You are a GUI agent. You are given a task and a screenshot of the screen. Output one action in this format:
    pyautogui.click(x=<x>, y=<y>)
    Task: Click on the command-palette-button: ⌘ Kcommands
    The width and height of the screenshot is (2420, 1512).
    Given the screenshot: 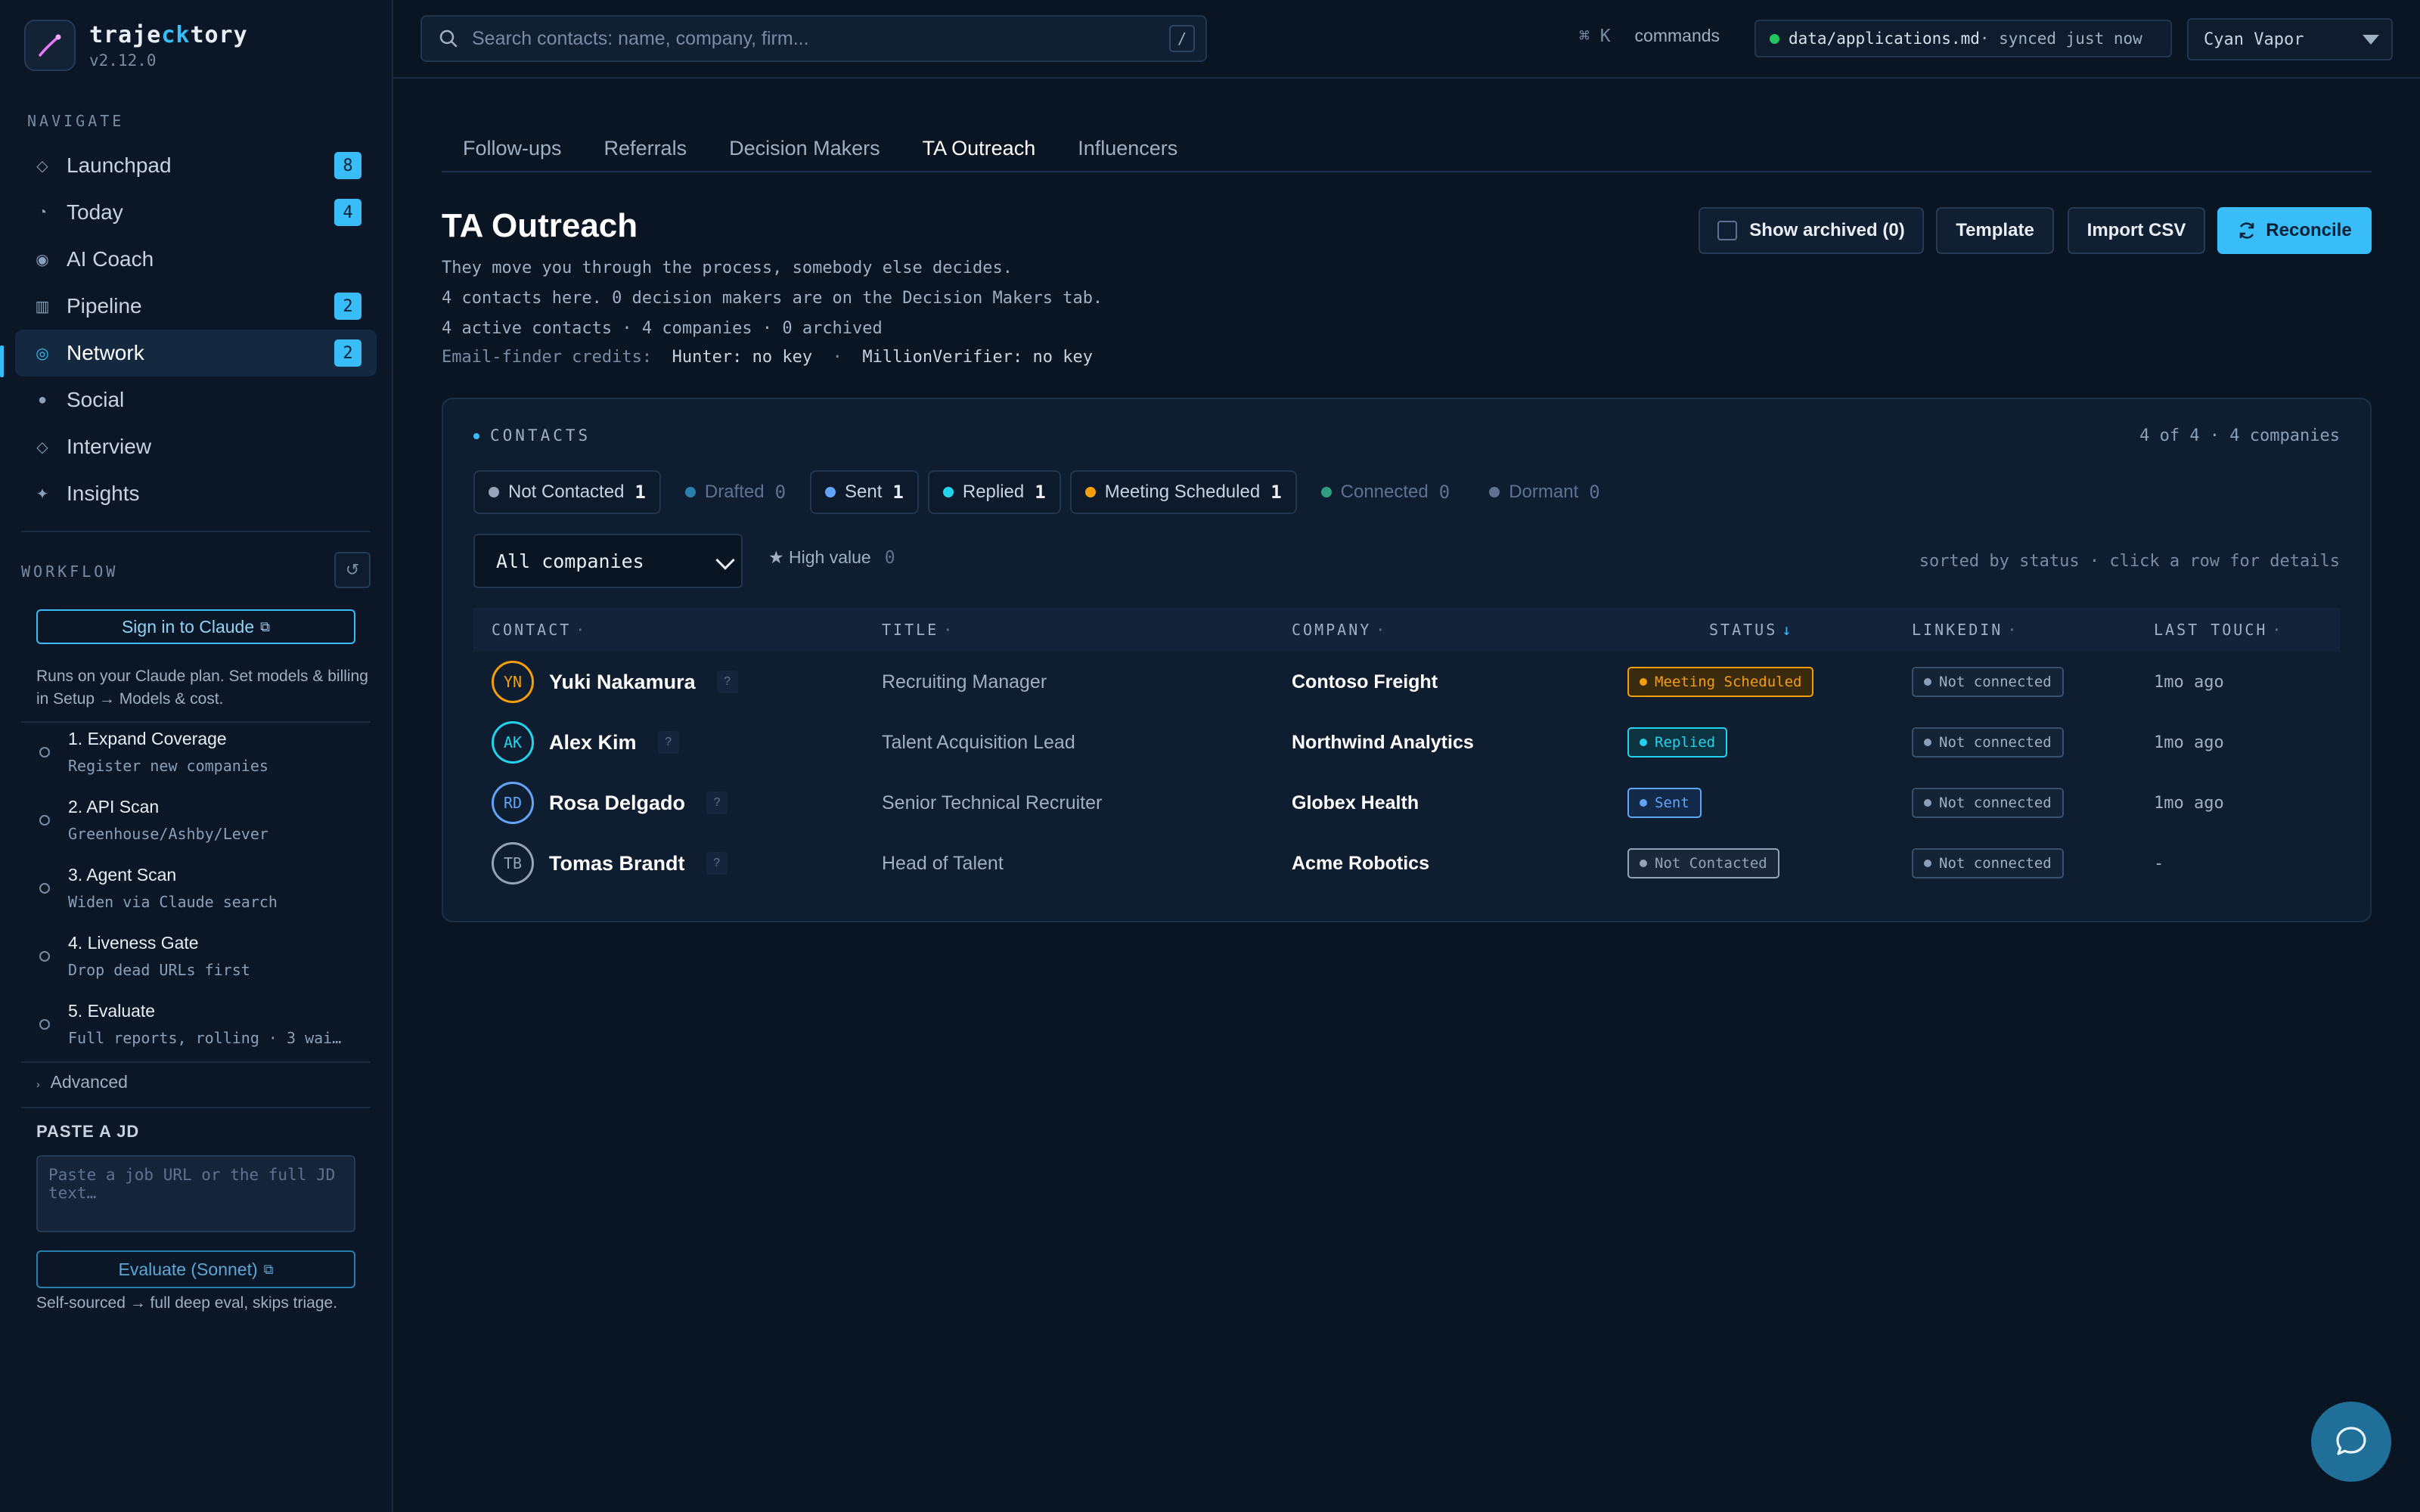 What is the action you would take?
    pyautogui.click(x=1650, y=36)
    